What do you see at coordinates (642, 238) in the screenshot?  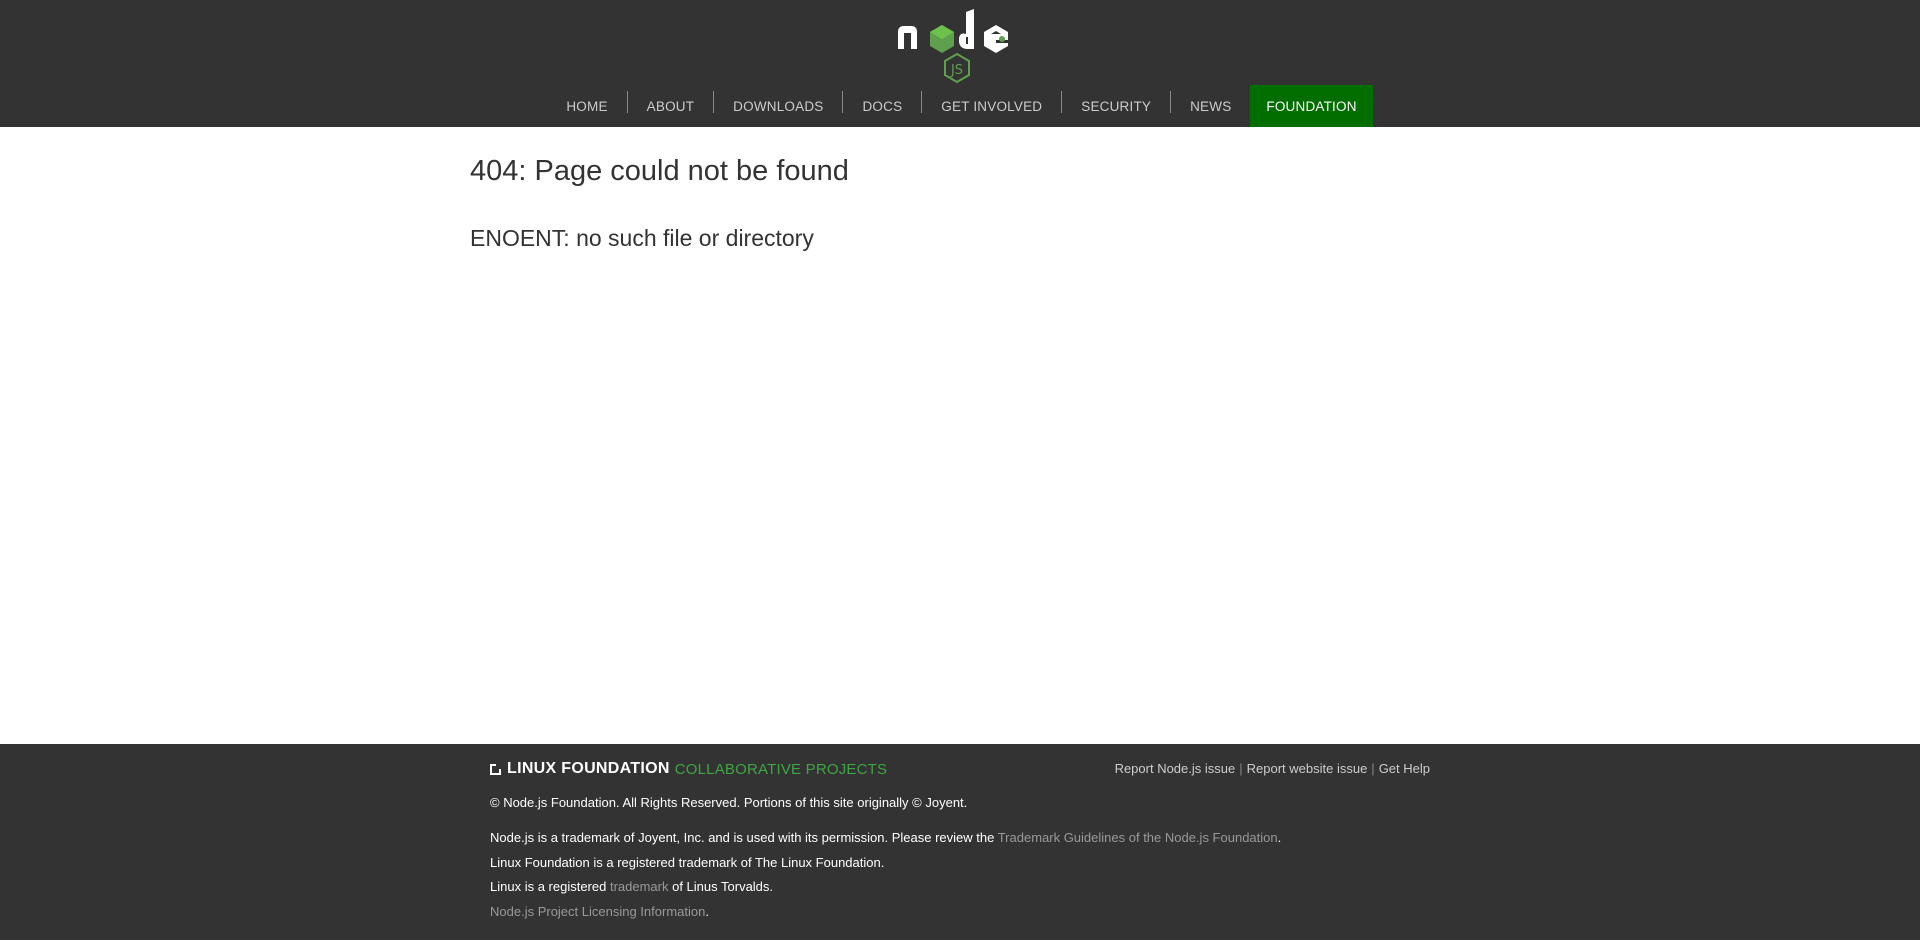 I see `error-message: ENOENT: no such file or directory` at bounding box center [642, 238].